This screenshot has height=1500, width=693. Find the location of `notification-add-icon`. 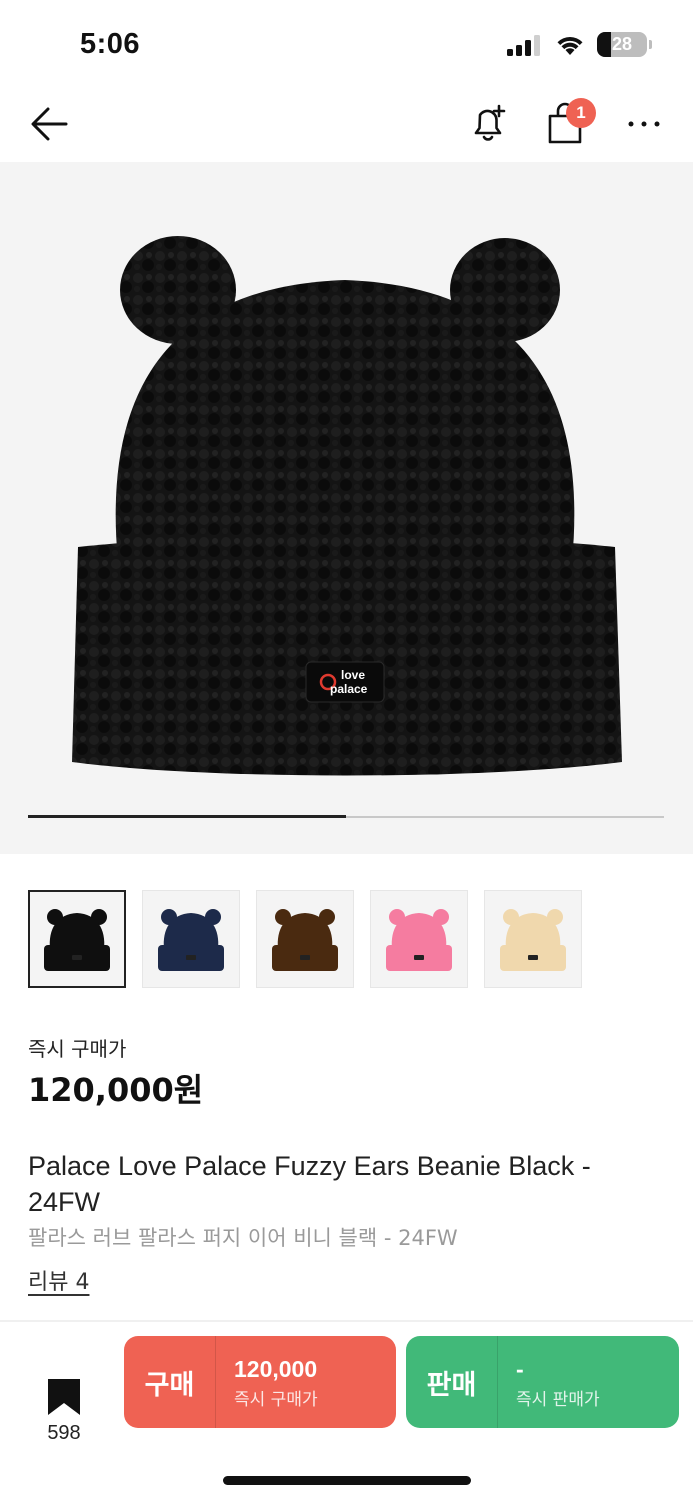

notification-add-icon is located at coordinates (488, 124).